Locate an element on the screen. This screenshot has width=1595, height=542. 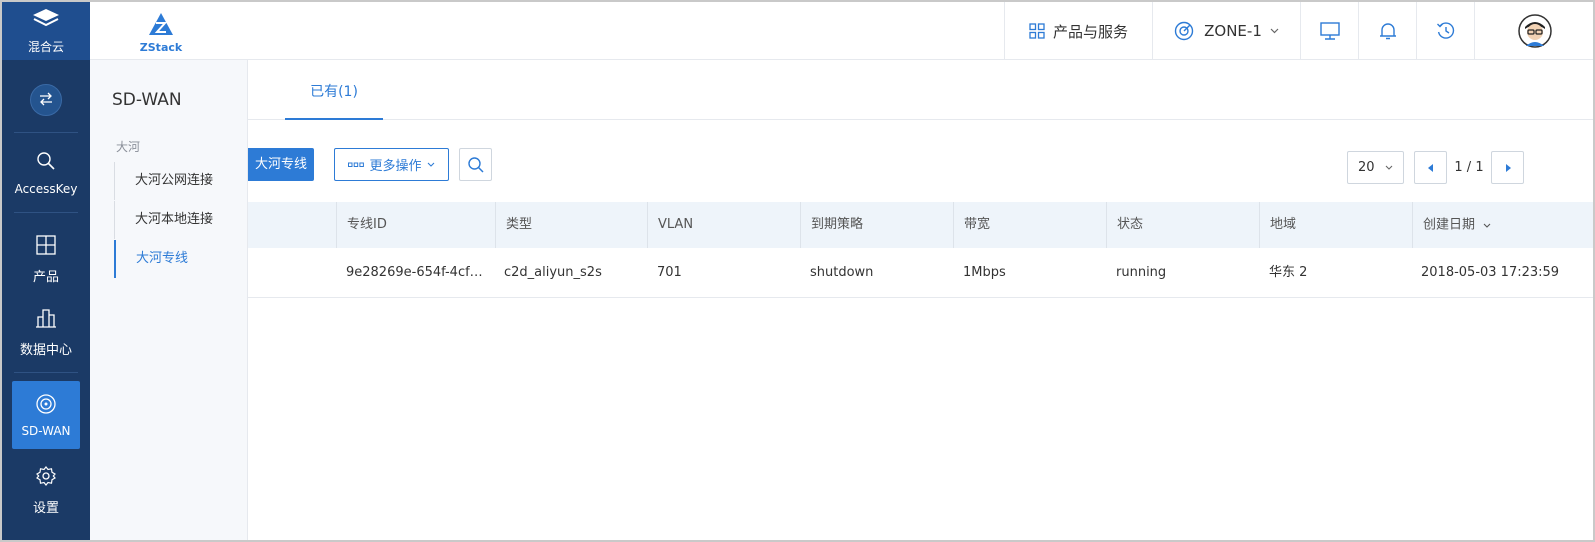
monitor-icon is located at coordinates (1330, 31).